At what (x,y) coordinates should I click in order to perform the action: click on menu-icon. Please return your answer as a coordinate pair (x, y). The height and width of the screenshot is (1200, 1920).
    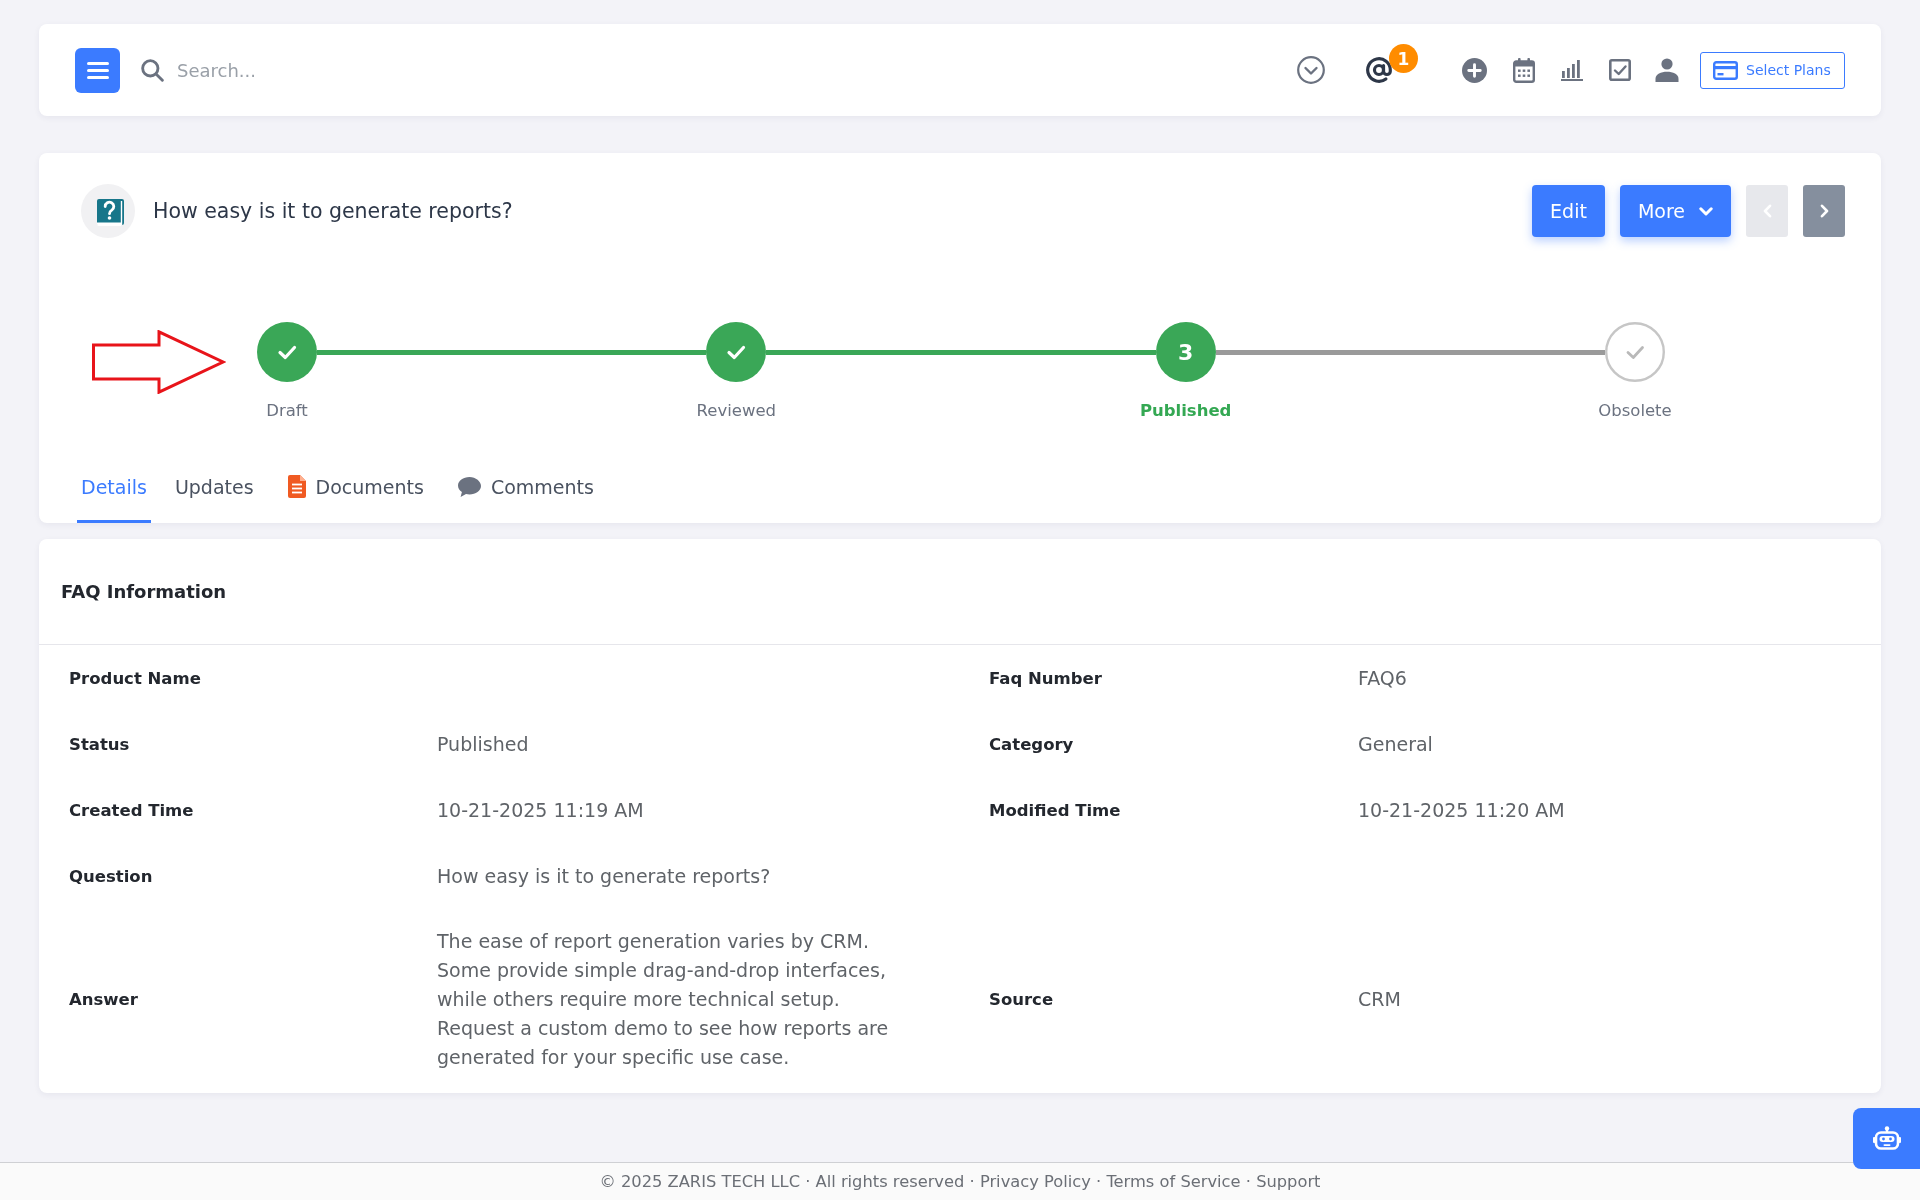
    Looking at the image, I should click on (97, 70).